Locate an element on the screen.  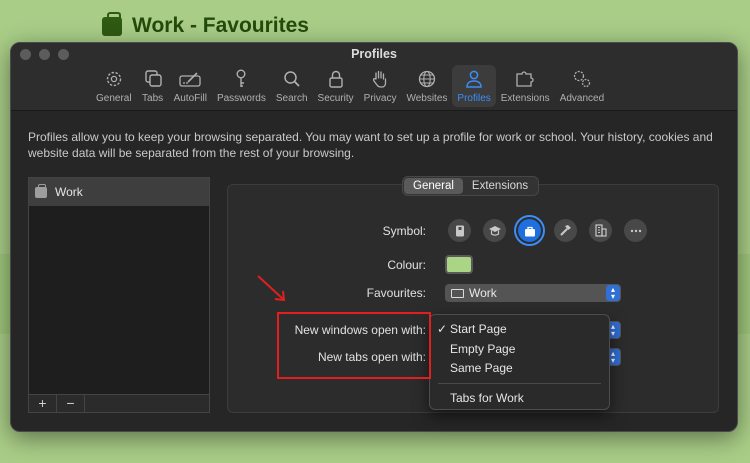
symbol-more is located at coordinates (635, 230).